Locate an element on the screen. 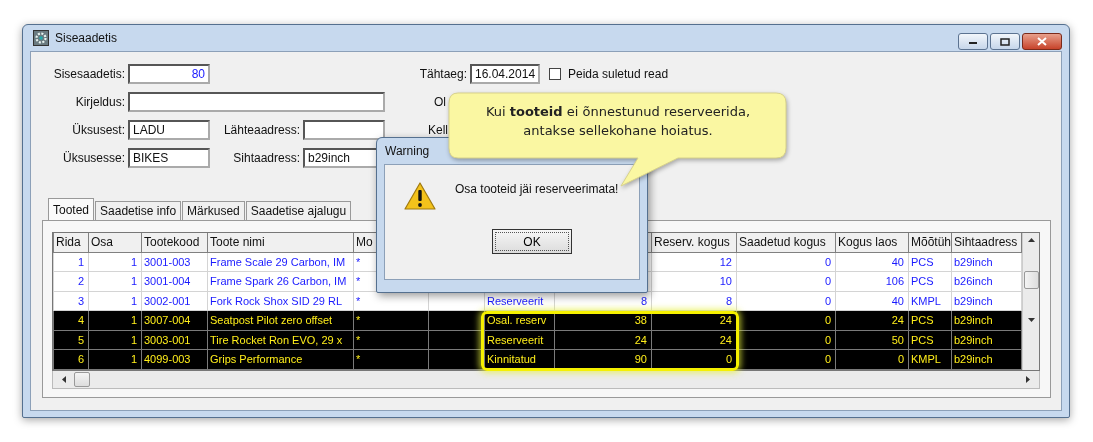  column-header: Reserv. kogus is located at coordinates (694, 242).